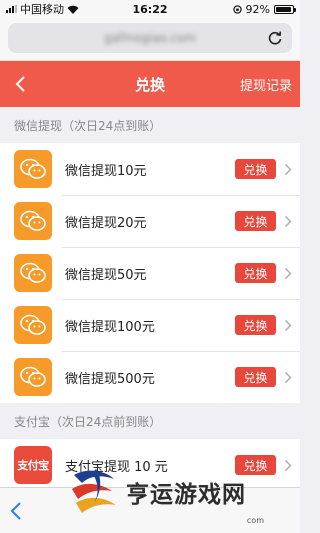 Image resolution: width=320 pixels, height=533 pixels. I want to click on alipay-icon: 支付宝, so click(33, 465).